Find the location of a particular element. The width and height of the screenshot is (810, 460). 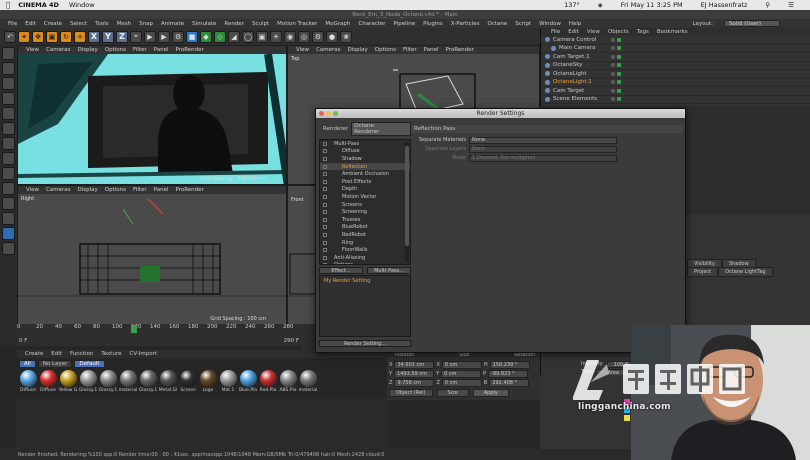

snap-icon is located at coordinates (8, 173).